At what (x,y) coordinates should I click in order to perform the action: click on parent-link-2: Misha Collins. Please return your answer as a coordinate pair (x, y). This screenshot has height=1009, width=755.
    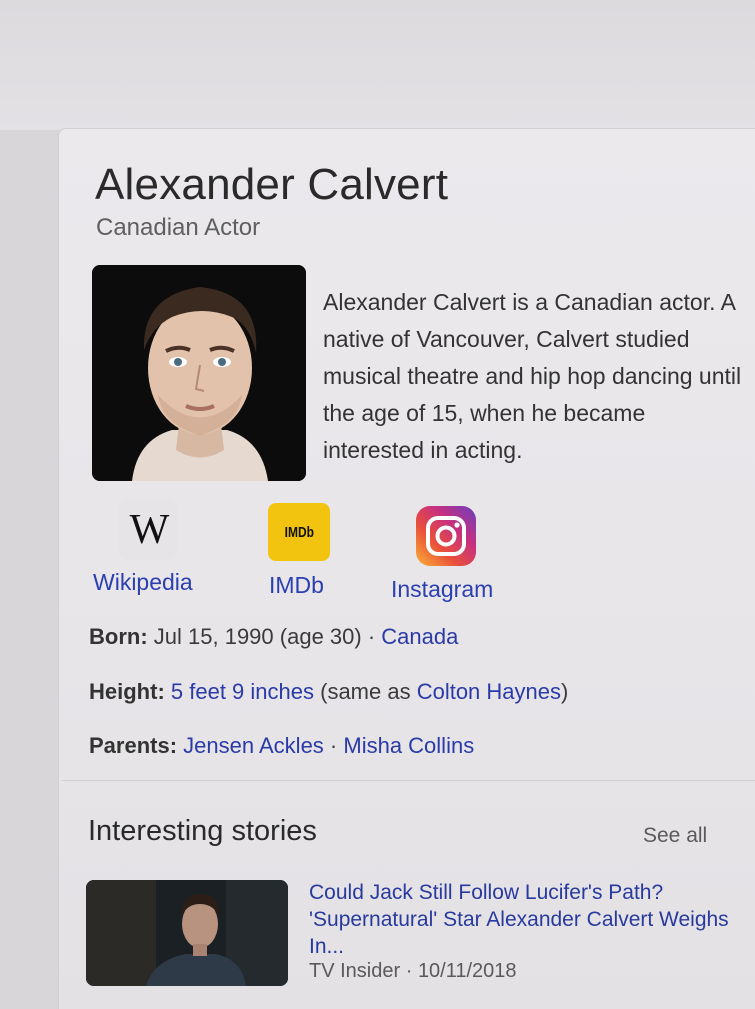
    Looking at the image, I should click on (408, 745).